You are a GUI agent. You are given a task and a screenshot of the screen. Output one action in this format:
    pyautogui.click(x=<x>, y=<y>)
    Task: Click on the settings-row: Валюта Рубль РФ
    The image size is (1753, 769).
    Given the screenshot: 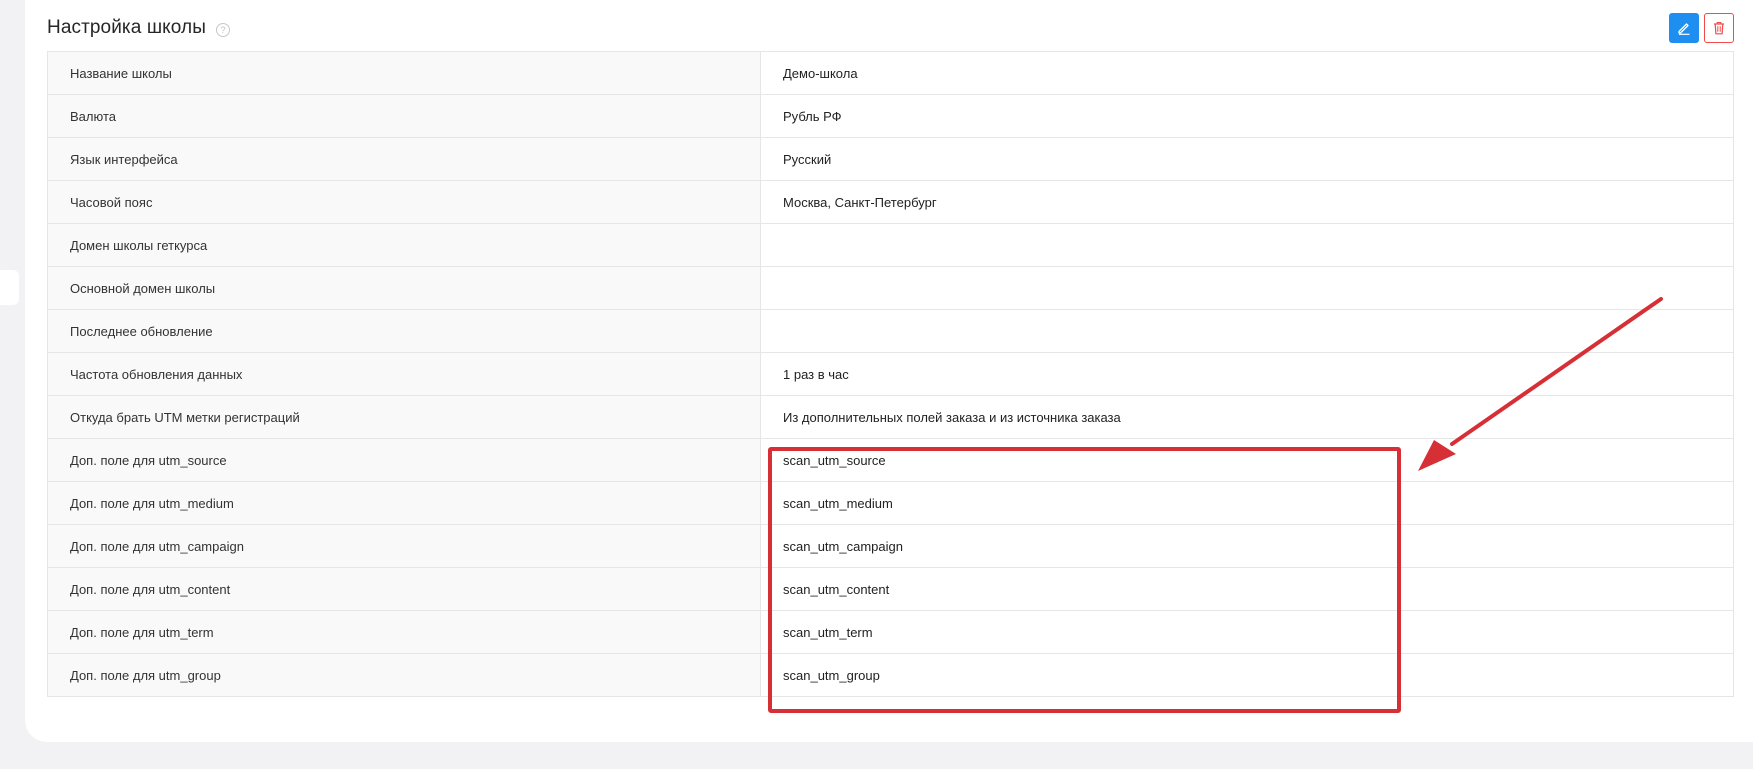 What is the action you would take?
    pyautogui.click(x=890, y=116)
    